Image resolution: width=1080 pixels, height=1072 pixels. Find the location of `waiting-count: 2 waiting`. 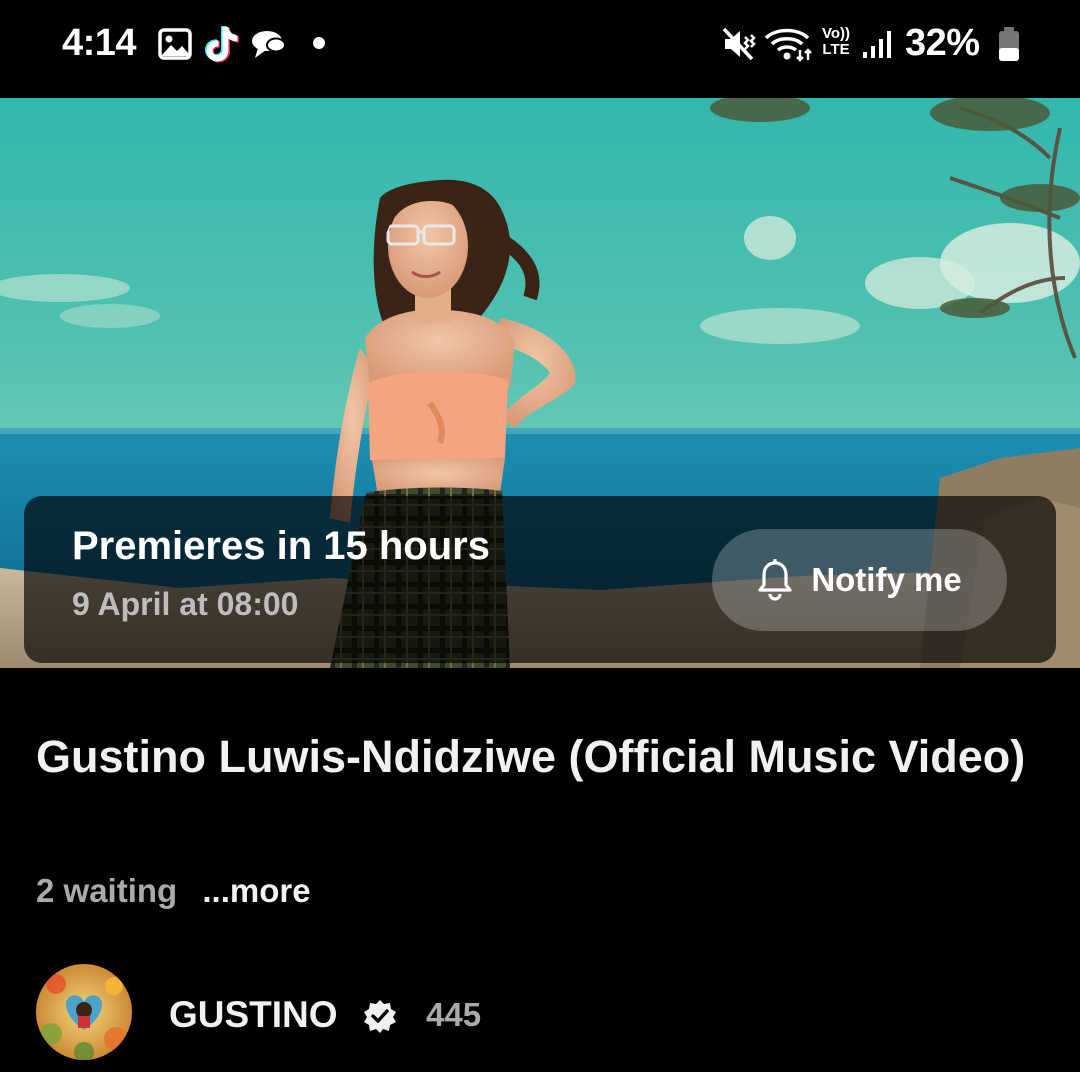

waiting-count: 2 waiting is located at coordinates (107, 890).